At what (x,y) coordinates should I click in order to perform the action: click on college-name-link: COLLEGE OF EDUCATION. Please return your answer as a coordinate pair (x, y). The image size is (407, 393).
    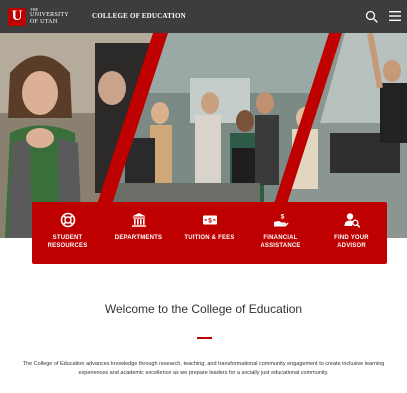
    Looking at the image, I should click on (139, 16).